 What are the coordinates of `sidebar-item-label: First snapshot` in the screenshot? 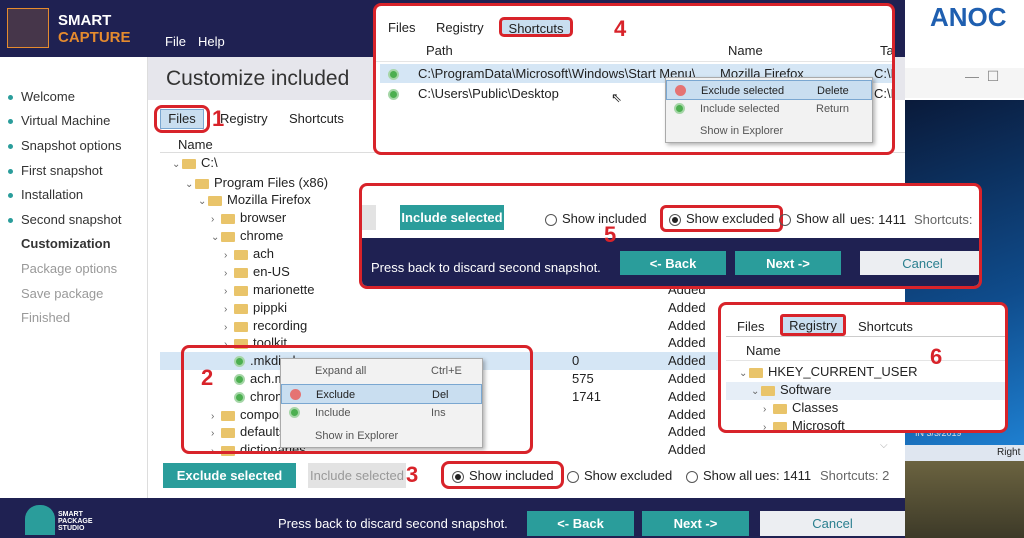 It's located at (62, 170).